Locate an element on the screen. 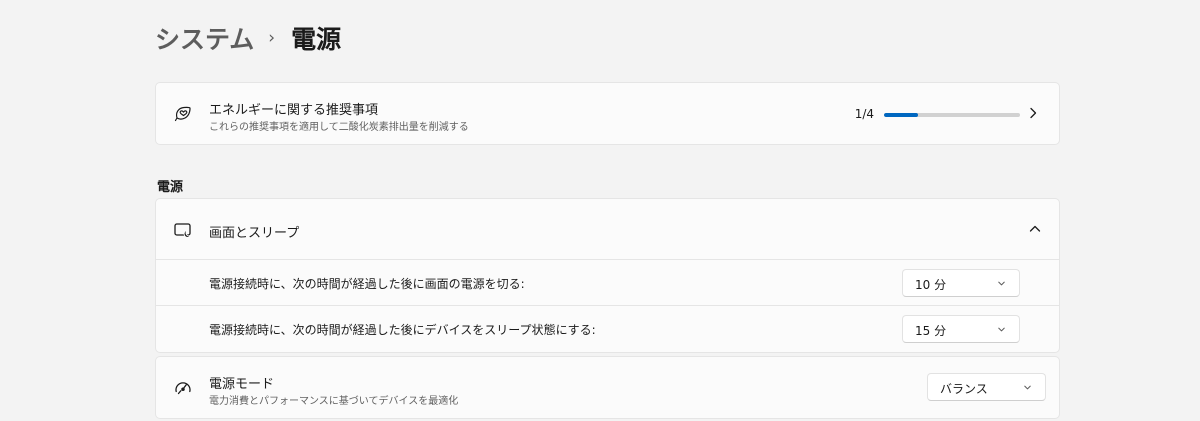 This screenshot has width=1200, height=421. power-mode-dropdown: バランス is located at coordinates (986, 387).